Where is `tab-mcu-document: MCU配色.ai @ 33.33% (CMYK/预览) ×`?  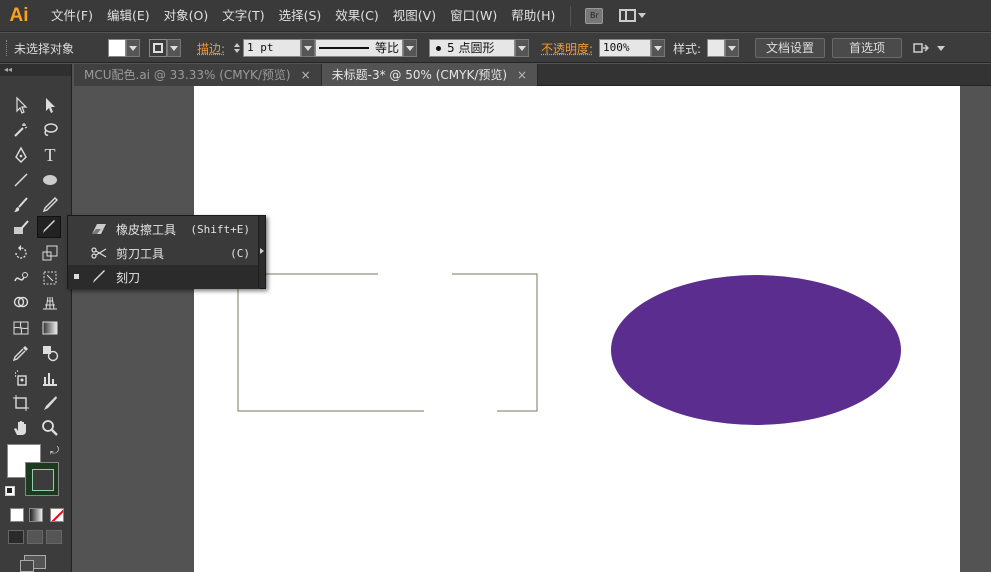
tab-mcu-document: MCU配色.ai @ 33.33% (CMYK/预览) × is located at coordinates (198, 75).